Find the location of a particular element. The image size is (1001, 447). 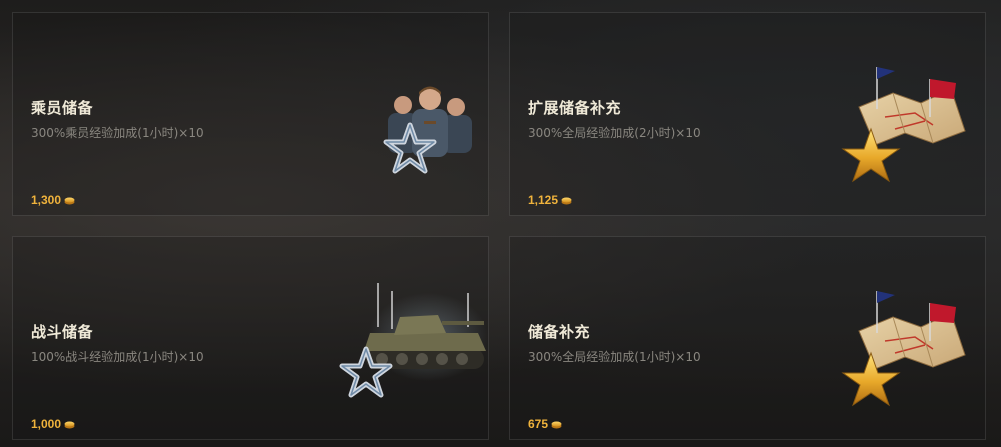

card-description: 300%全局经验加成(1小时)×10 is located at coordinates (614, 357).